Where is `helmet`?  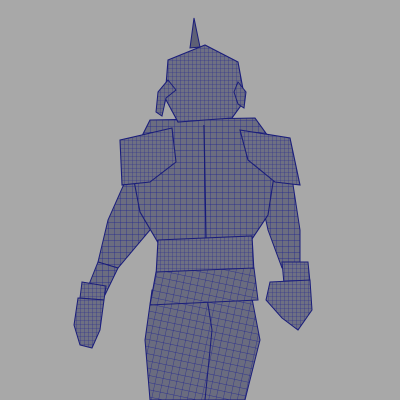 helmet is located at coordinates (205, 83).